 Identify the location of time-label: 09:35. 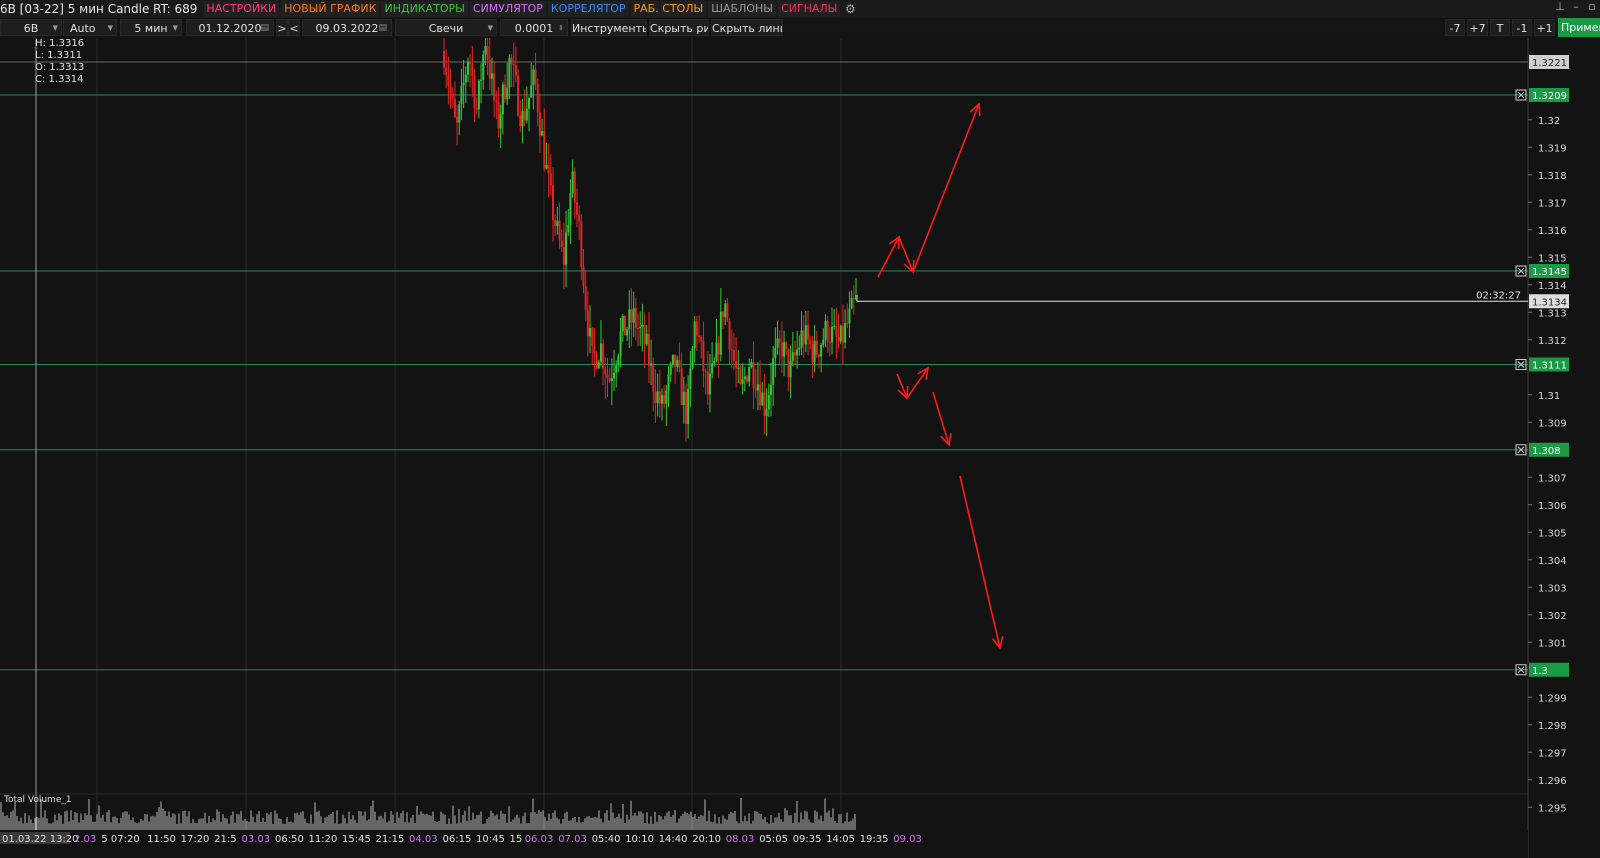
(807, 839).